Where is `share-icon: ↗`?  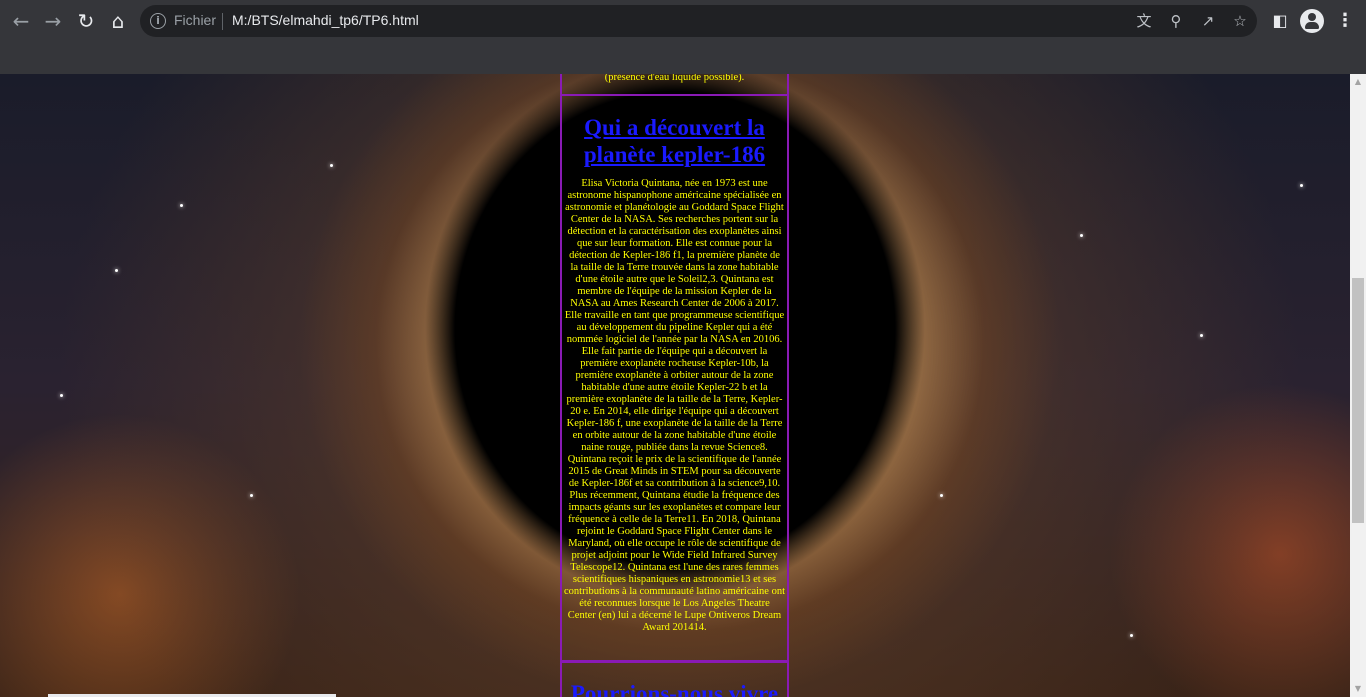
share-icon: ↗ is located at coordinates (1208, 21).